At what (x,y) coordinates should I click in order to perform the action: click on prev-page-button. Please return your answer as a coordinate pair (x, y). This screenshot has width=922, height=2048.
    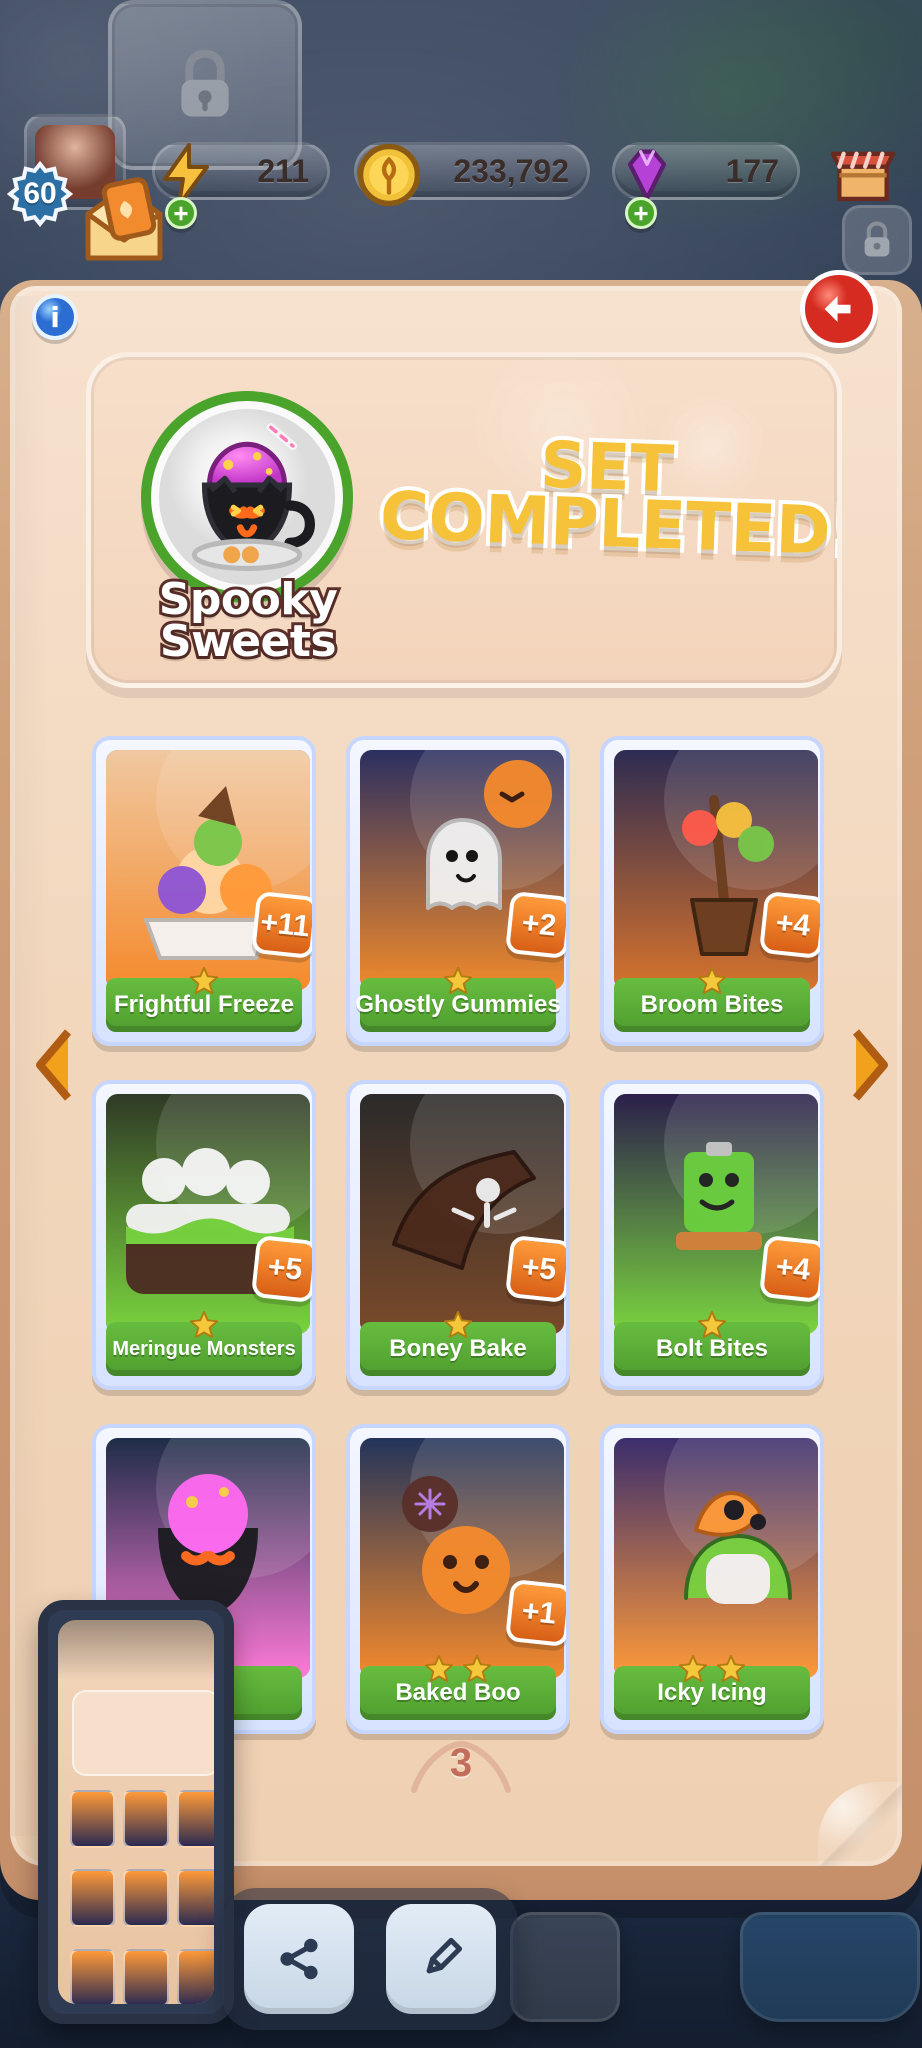
    Looking at the image, I should click on (55, 1065).